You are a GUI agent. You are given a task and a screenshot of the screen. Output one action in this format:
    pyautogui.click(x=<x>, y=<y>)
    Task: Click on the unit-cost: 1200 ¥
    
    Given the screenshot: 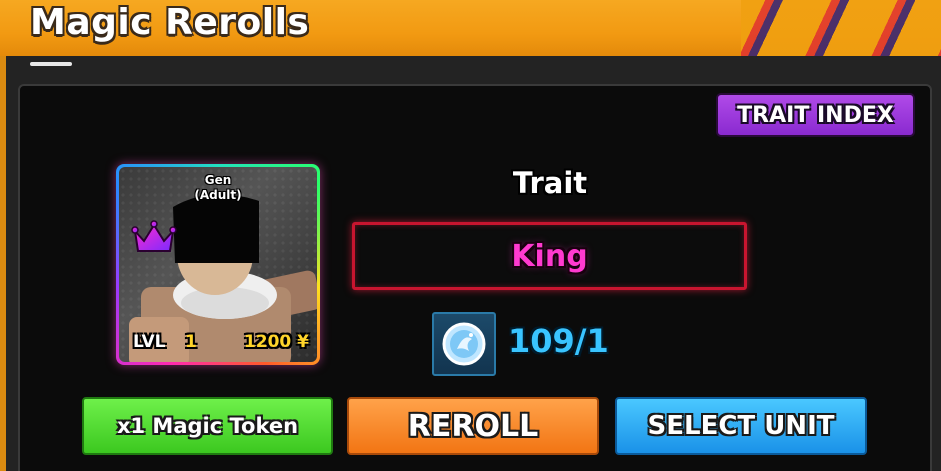 What is the action you would take?
    pyautogui.click(x=276, y=342)
    